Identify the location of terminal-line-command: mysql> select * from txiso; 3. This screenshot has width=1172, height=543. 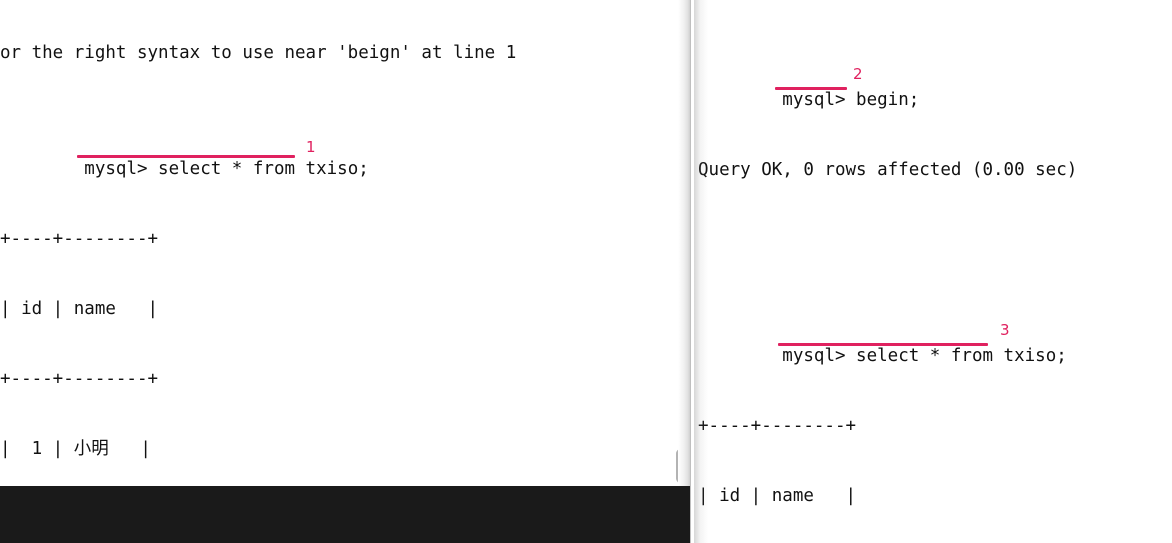
(887, 343).